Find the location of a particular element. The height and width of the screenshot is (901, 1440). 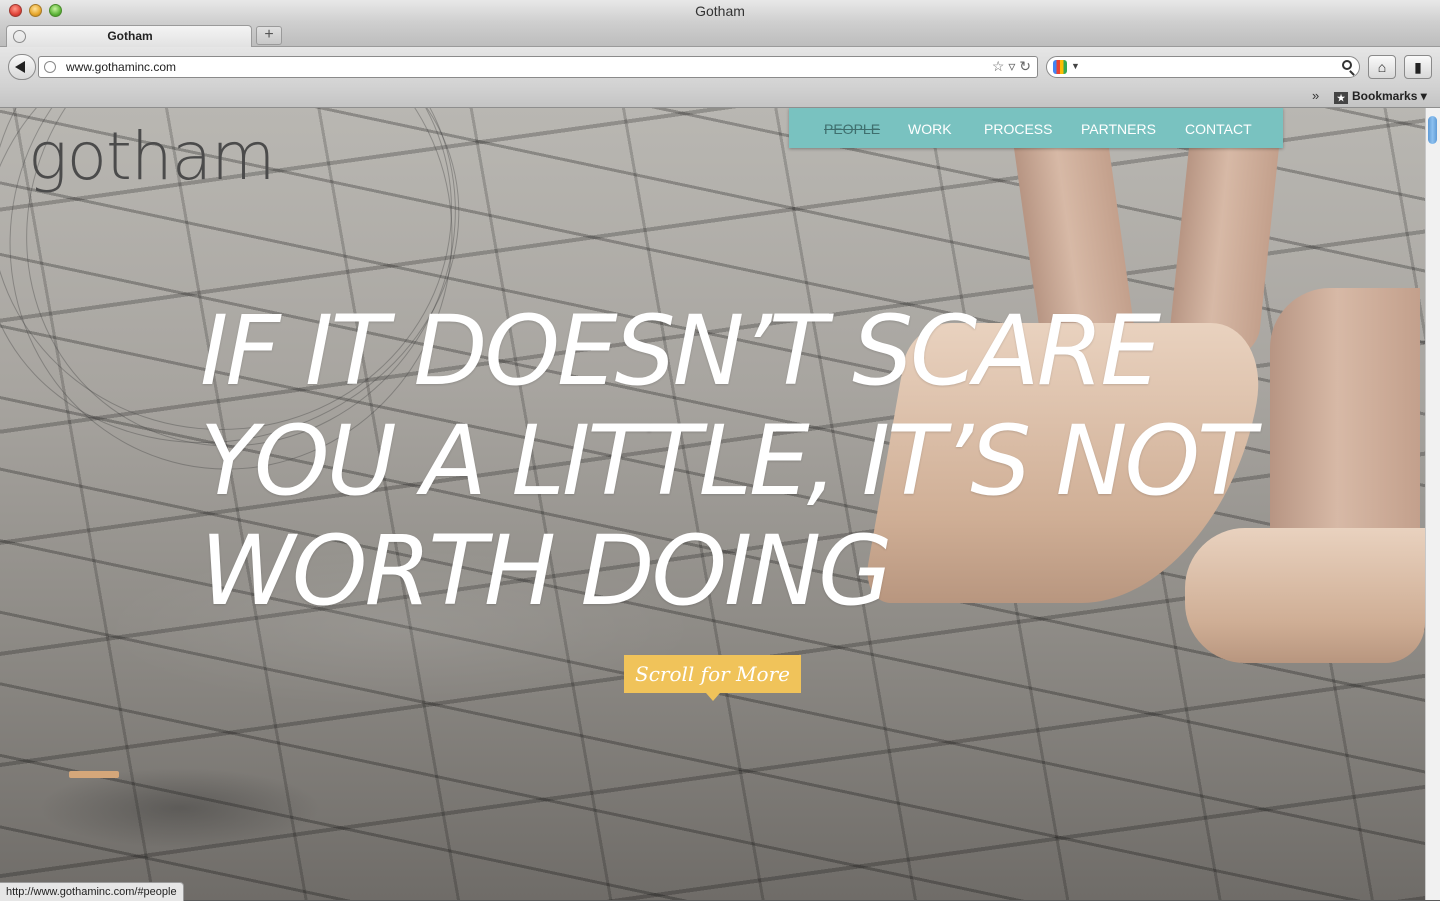

google-search-engine-icon is located at coordinates (1060, 67).